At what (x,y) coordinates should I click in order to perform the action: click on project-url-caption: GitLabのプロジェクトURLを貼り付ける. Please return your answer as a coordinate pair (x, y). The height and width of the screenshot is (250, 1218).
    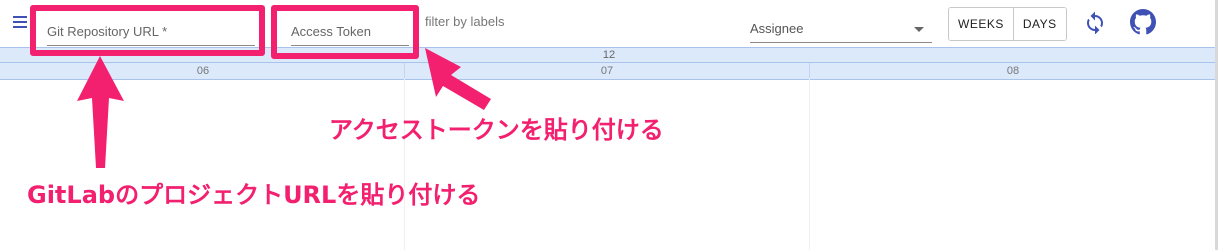
    Looking at the image, I should click on (254, 195).